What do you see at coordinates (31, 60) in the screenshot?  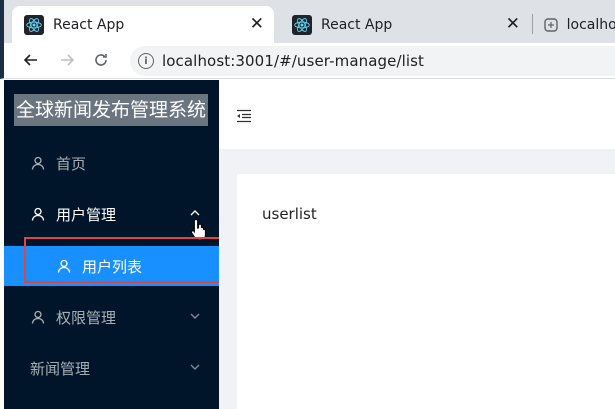 I see `back-icon` at bounding box center [31, 60].